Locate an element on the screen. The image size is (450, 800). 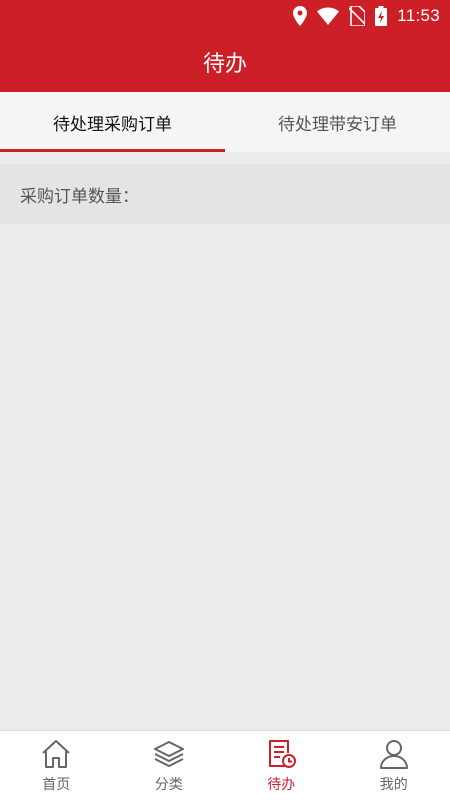
page-title: 待办 is located at coordinates (224, 64).